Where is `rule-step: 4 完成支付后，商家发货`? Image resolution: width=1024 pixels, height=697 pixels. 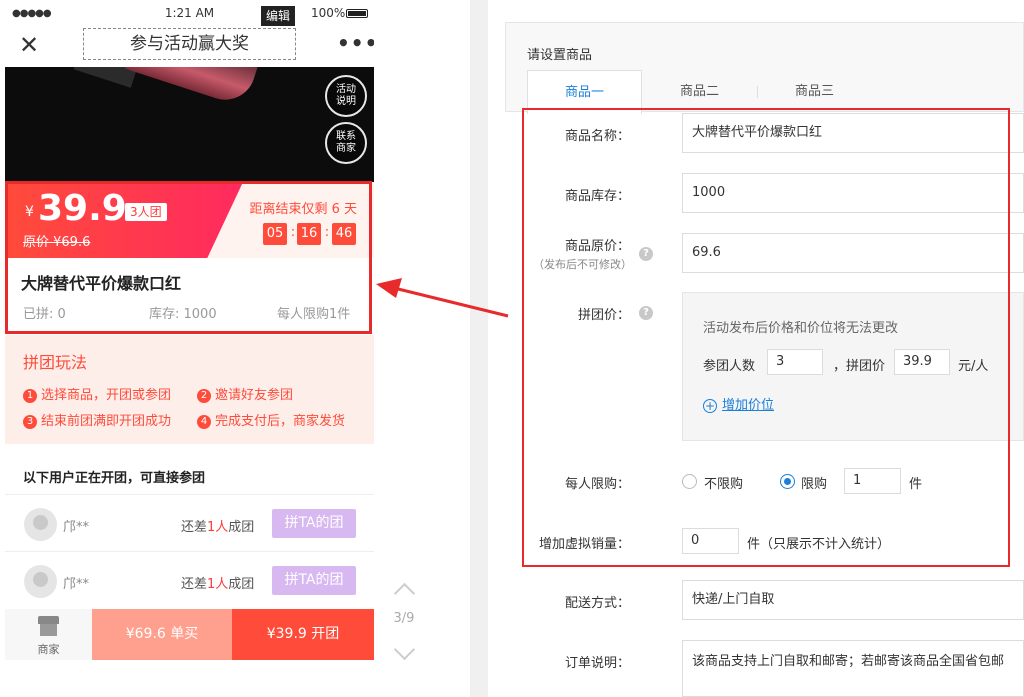 rule-step: 4 完成支付后，商家发货 is located at coordinates (271, 419).